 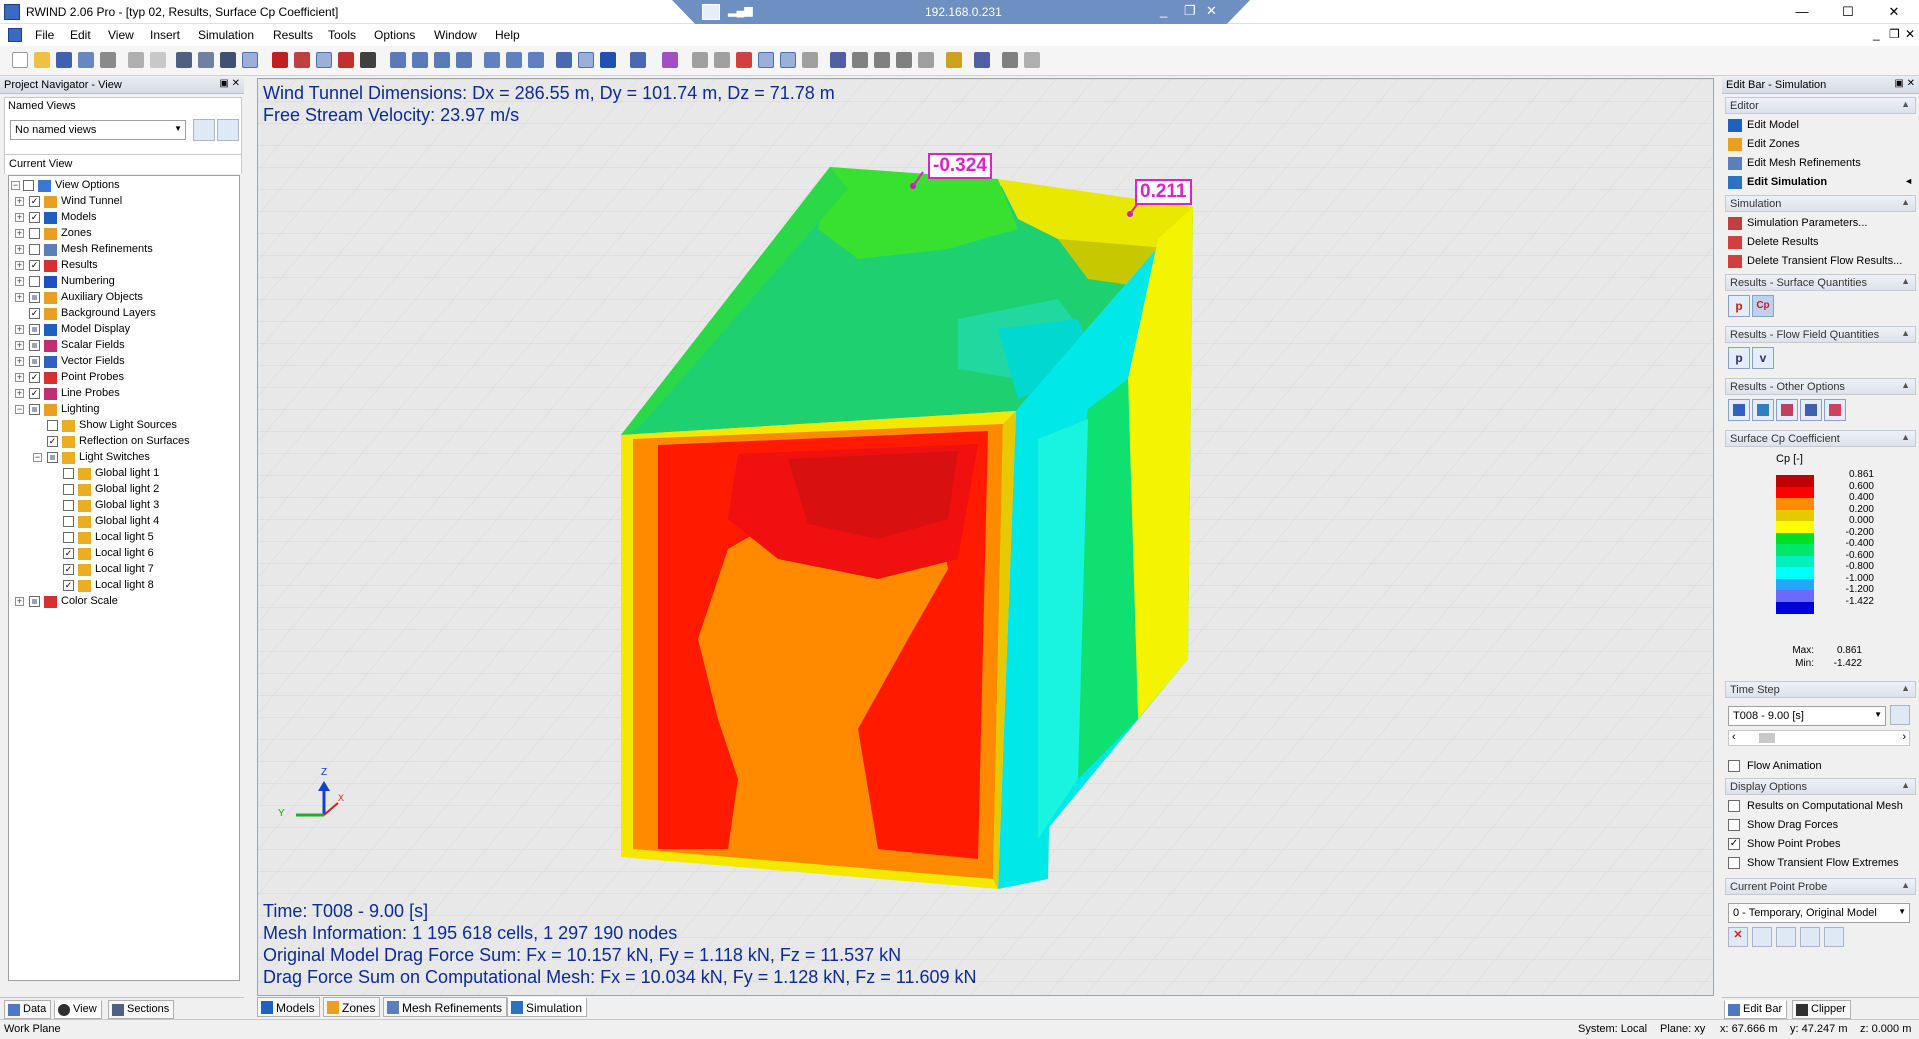 What do you see at coordinates (586, 60) in the screenshot?
I see `transparent-icon` at bounding box center [586, 60].